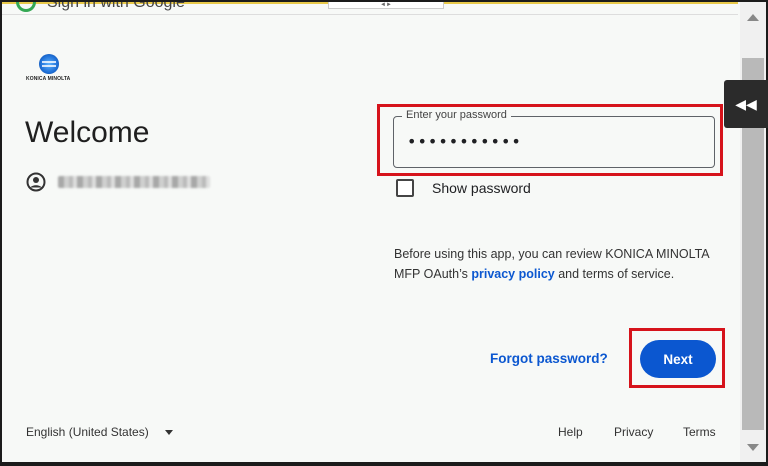  What do you see at coordinates (512, 274) in the screenshot?
I see `privacy-policy-link: privacy policy` at bounding box center [512, 274].